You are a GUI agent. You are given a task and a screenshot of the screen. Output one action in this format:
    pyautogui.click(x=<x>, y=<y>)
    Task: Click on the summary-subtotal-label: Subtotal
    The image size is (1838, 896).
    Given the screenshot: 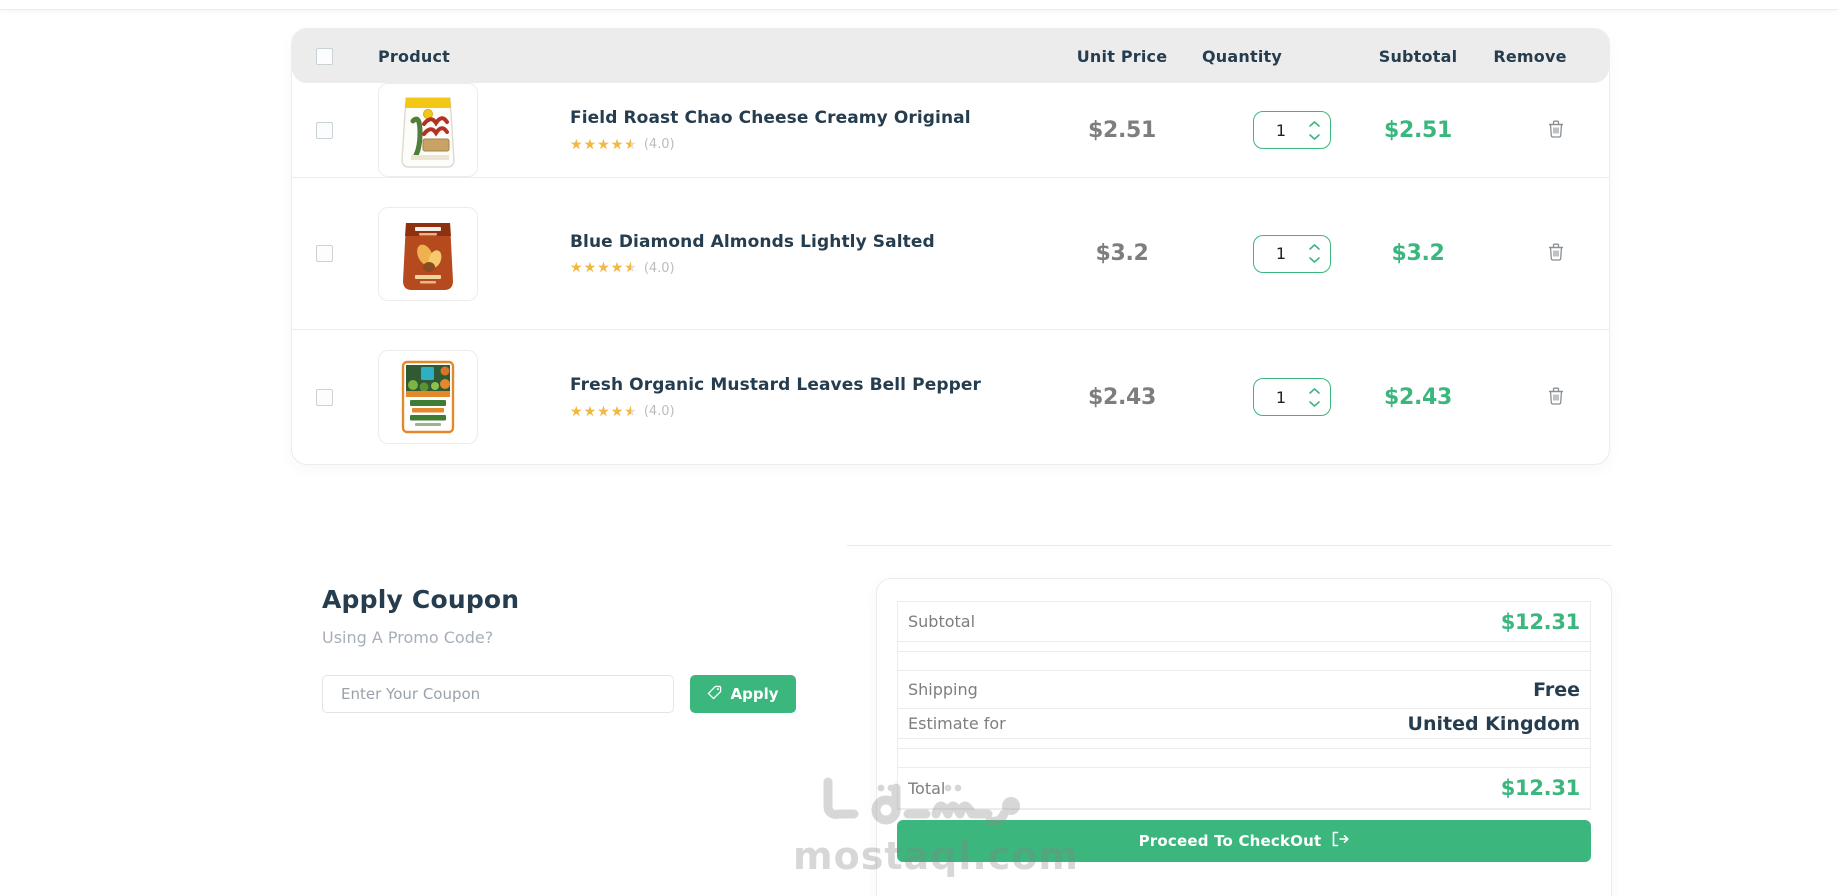 What is the action you would take?
    pyautogui.click(x=942, y=621)
    